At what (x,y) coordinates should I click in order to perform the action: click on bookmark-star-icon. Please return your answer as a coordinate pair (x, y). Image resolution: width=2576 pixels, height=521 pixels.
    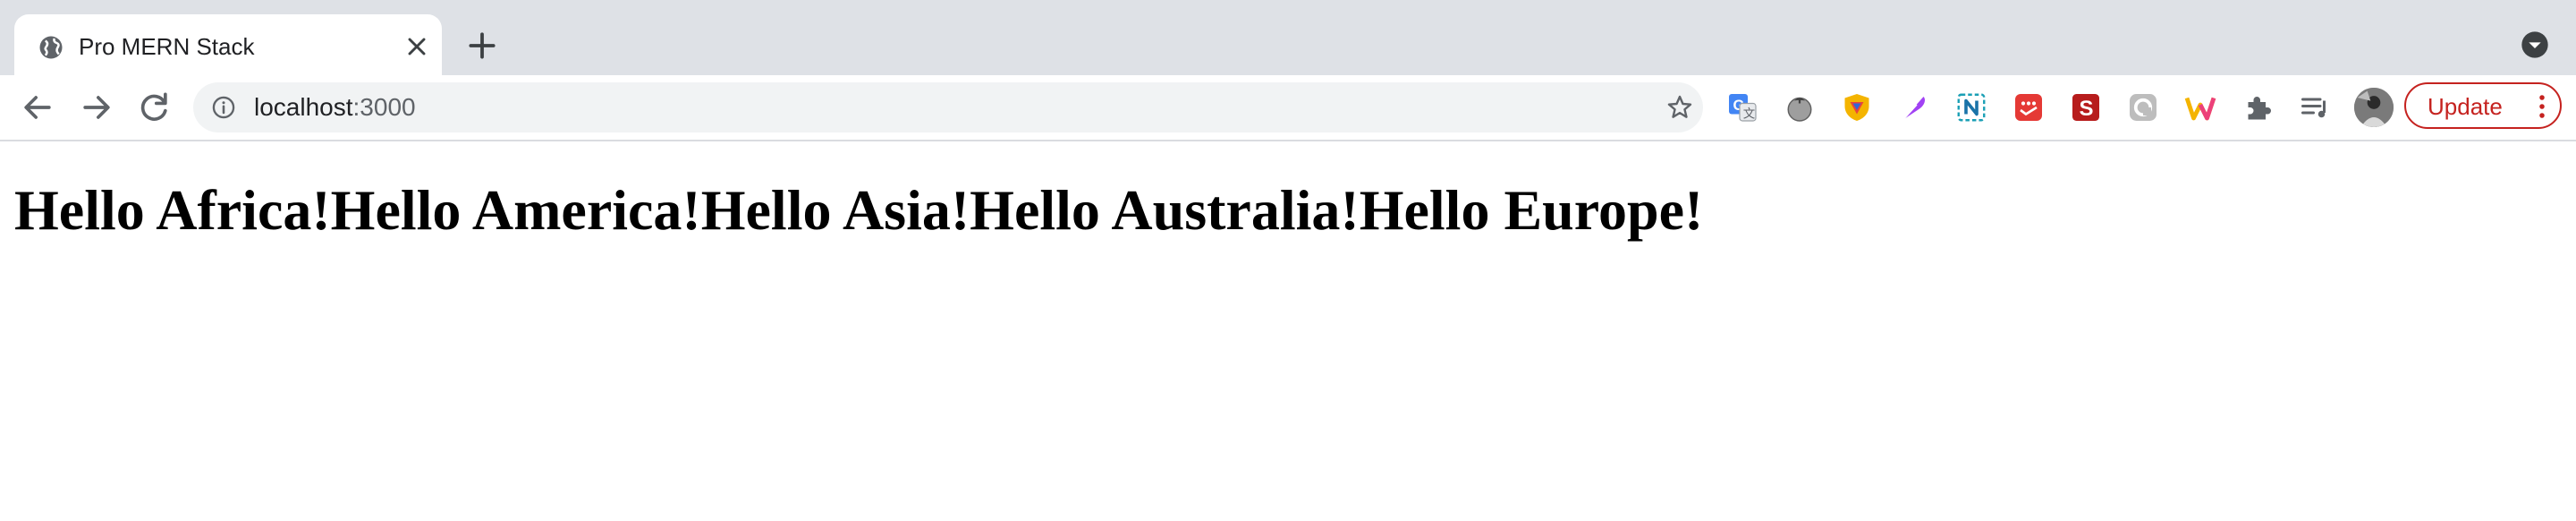
    Looking at the image, I should click on (1679, 107).